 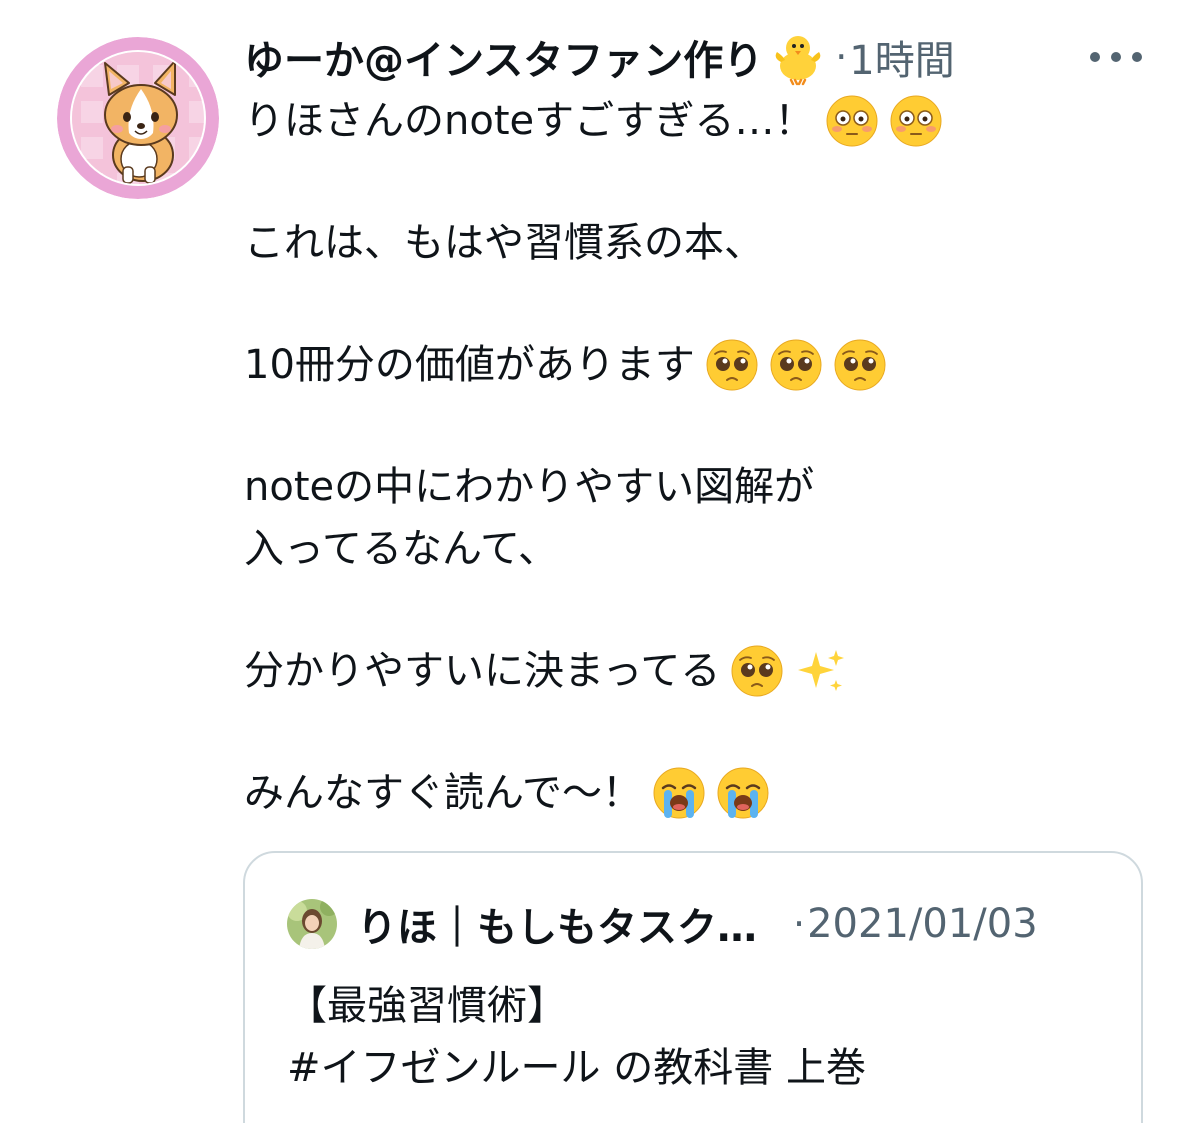 What do you see at coordinates (694, 121) in the screenshot?
I see `tweet-line: りほさんのnoteすごすぎる…！` at bounding box center [694, 121].